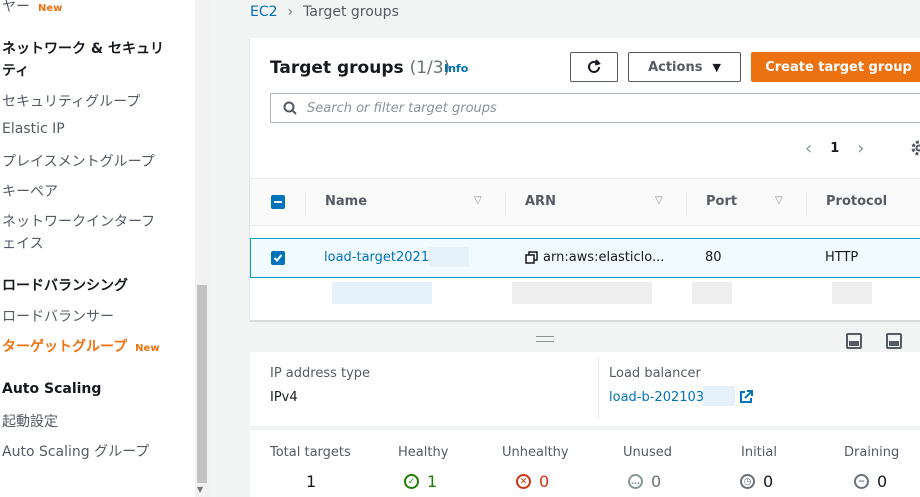  I want to click on breadcrumb-current: Target groups, so click(351, 12).